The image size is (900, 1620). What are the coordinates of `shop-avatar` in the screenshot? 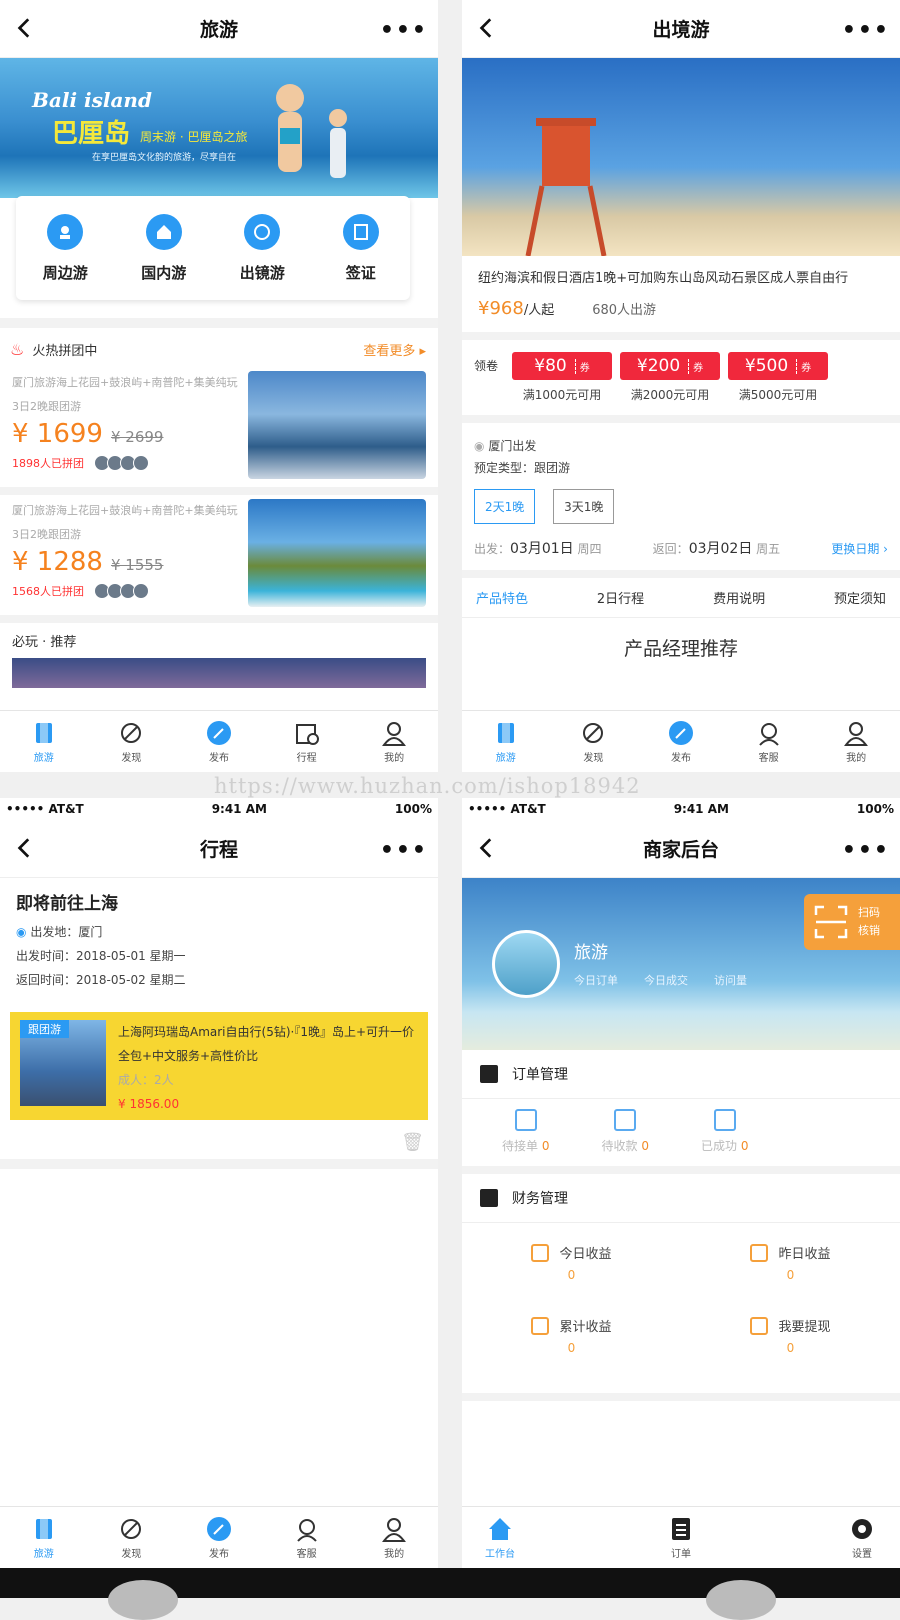 It's located at (526, 964).